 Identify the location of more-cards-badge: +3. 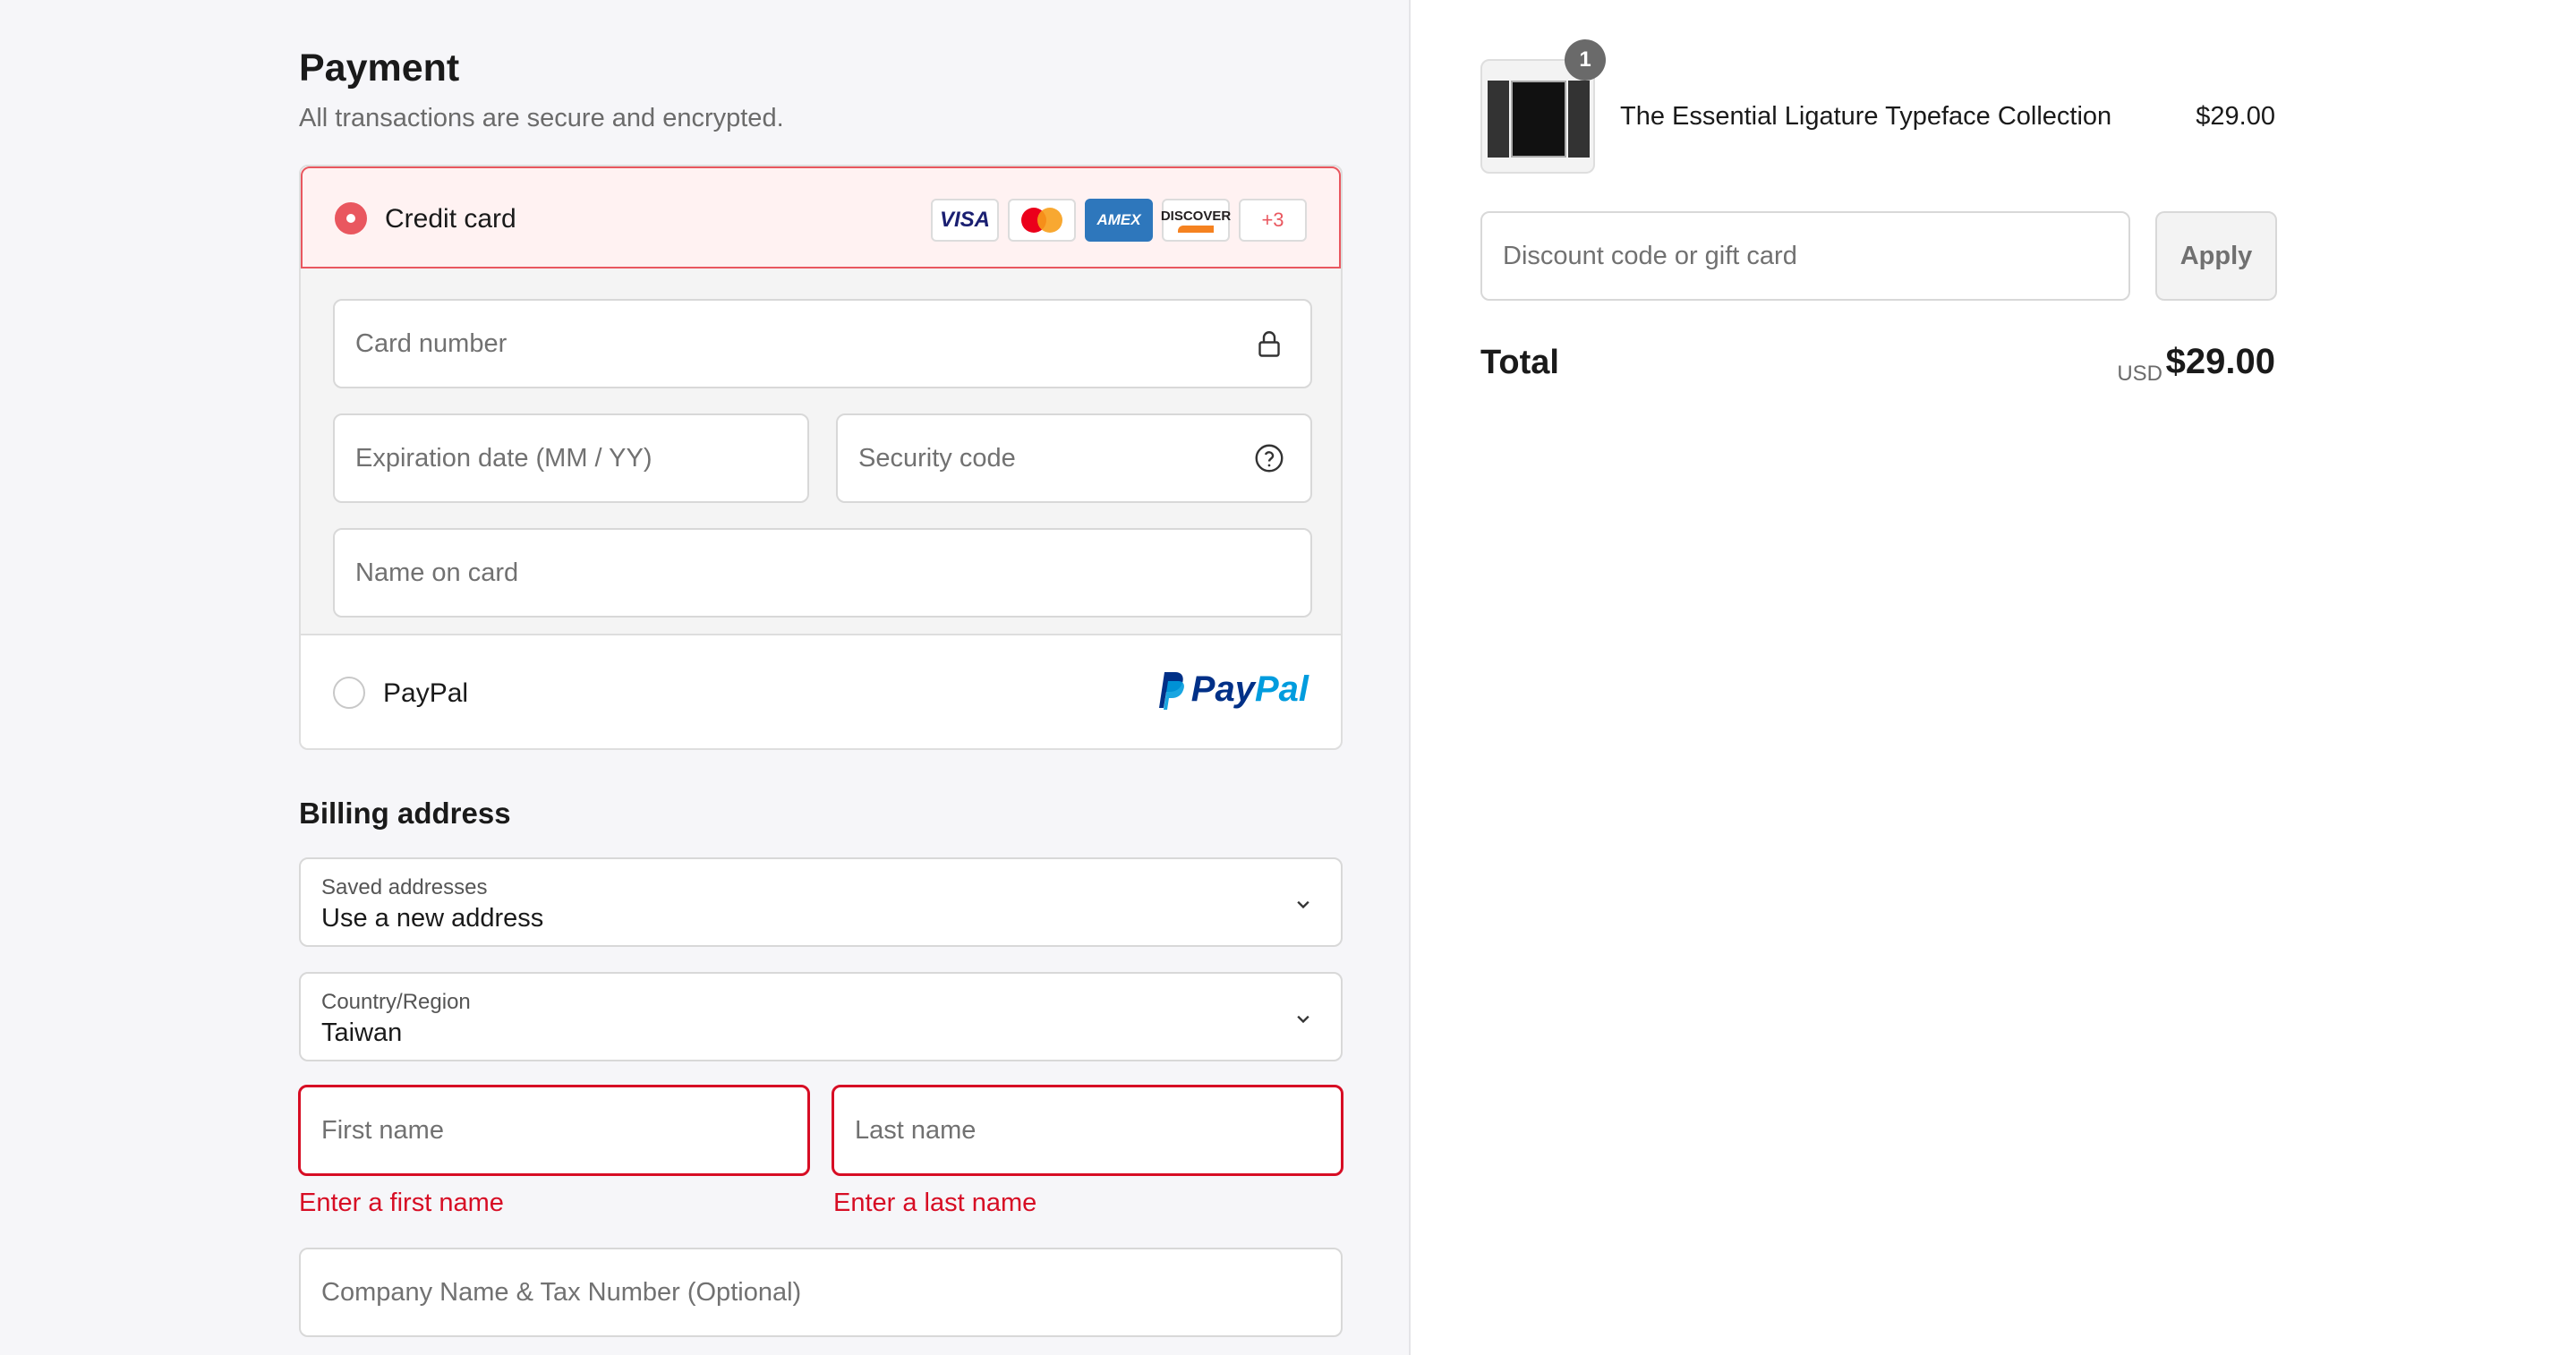
(1273, 220).